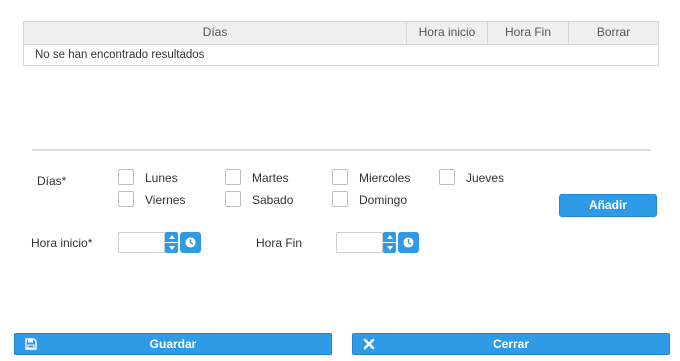 Image resolution: width=680 pixels, height=361 pixels. What do you see at coordinates (141, 242) in the screenshot?
I see `hora-inicio-input` at bounding box center [141, 242].